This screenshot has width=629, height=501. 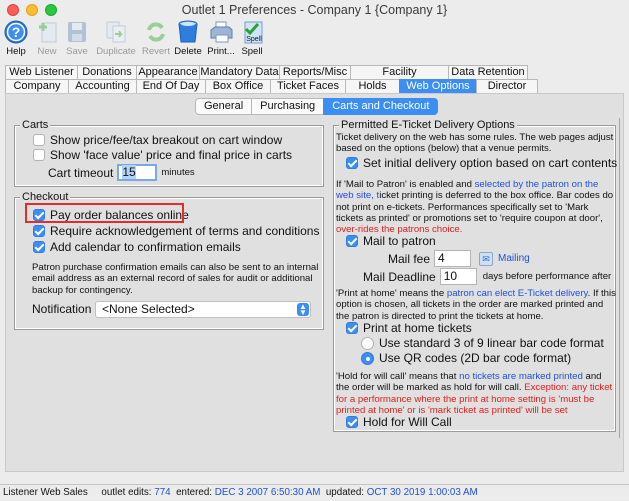 What do you see at coordinates (35, 125) in the screenshot?
I see `carts-group-title: Carts` at bounding box center [35, 125].